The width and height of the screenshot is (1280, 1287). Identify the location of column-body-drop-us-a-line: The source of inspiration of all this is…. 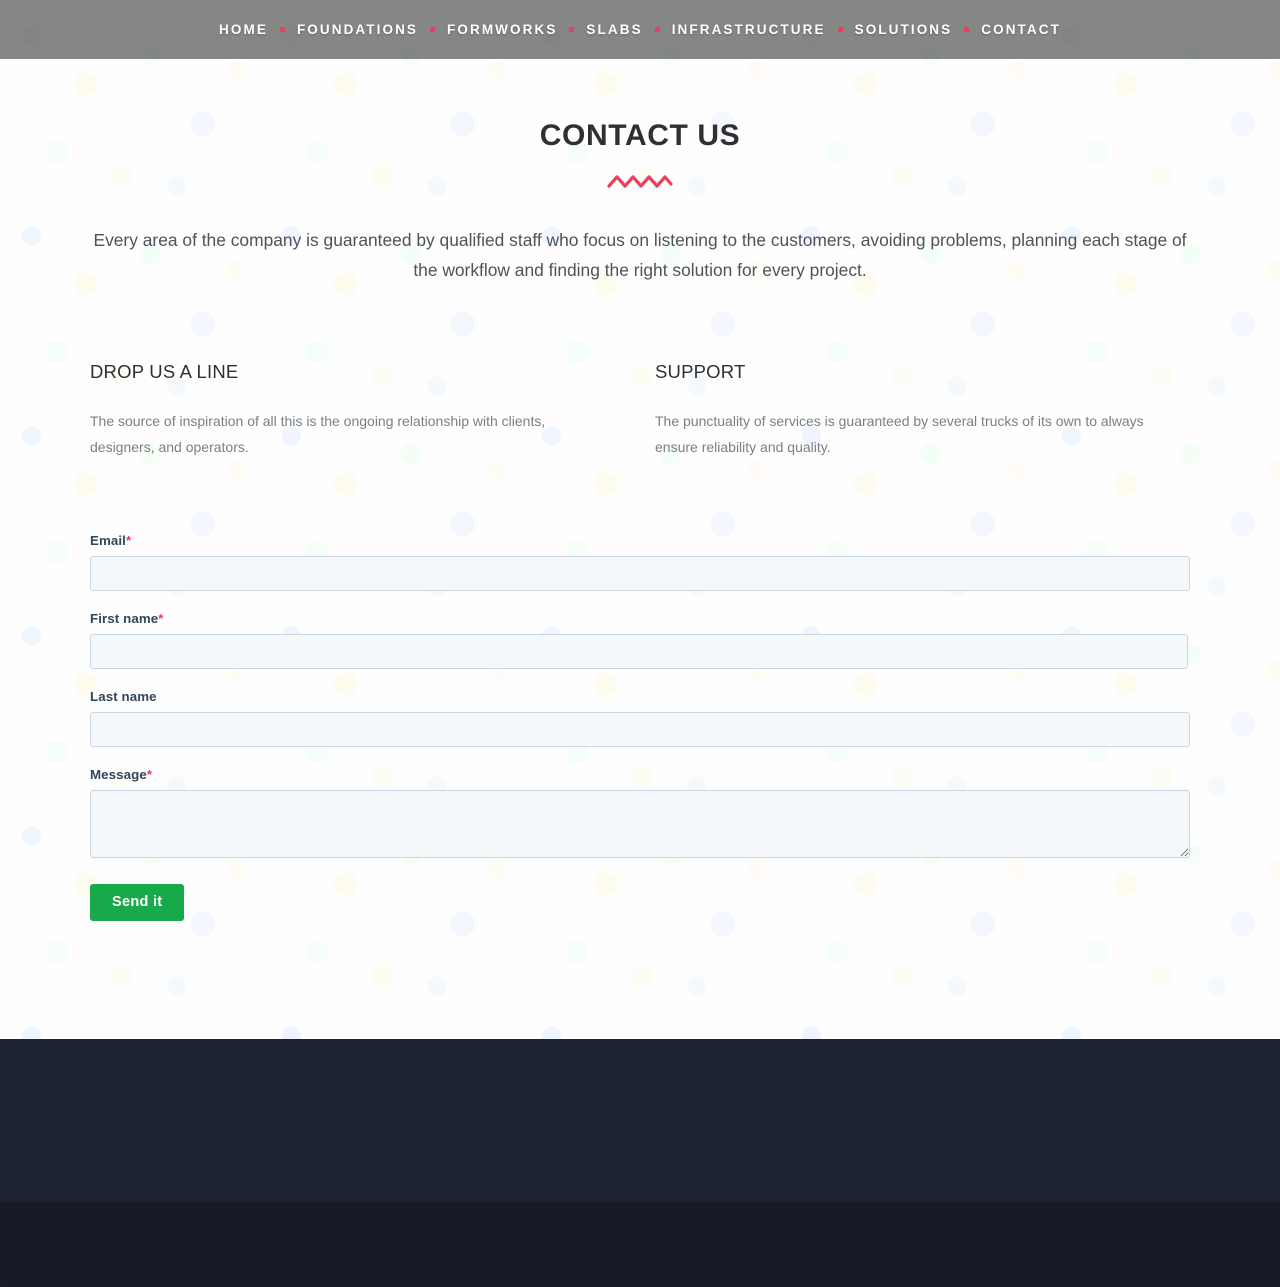
(318, 434).